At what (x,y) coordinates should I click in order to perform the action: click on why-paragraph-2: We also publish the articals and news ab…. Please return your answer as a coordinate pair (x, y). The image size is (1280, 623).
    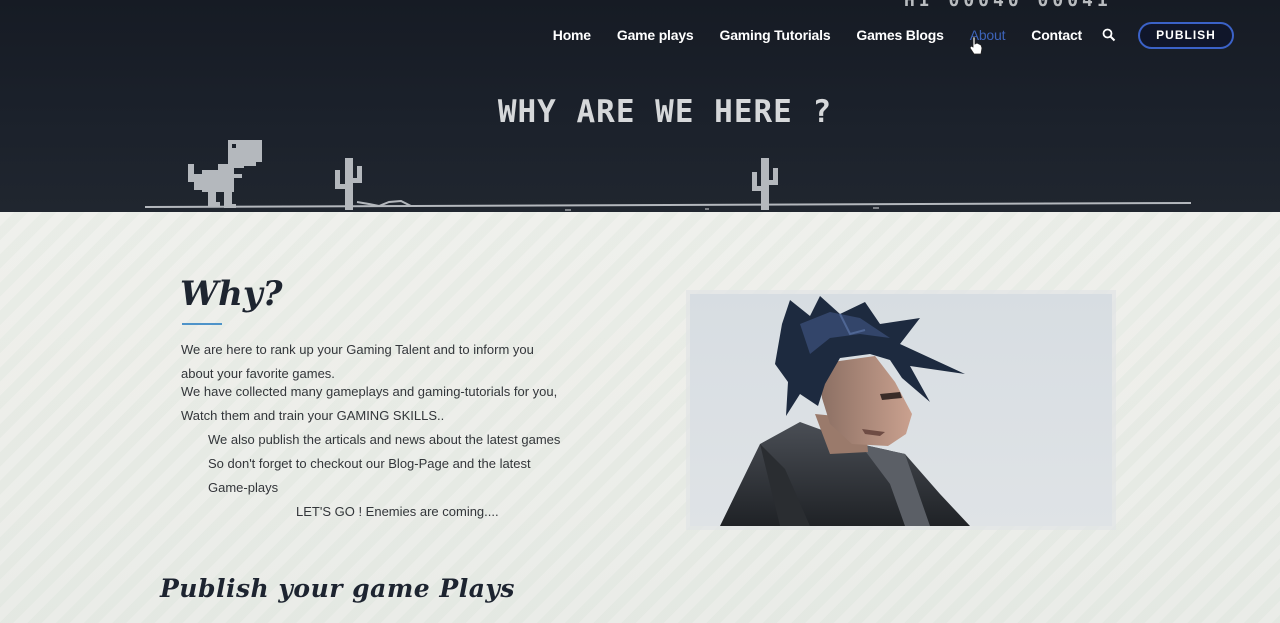
    Looking at the image, I should click on (384, 464).